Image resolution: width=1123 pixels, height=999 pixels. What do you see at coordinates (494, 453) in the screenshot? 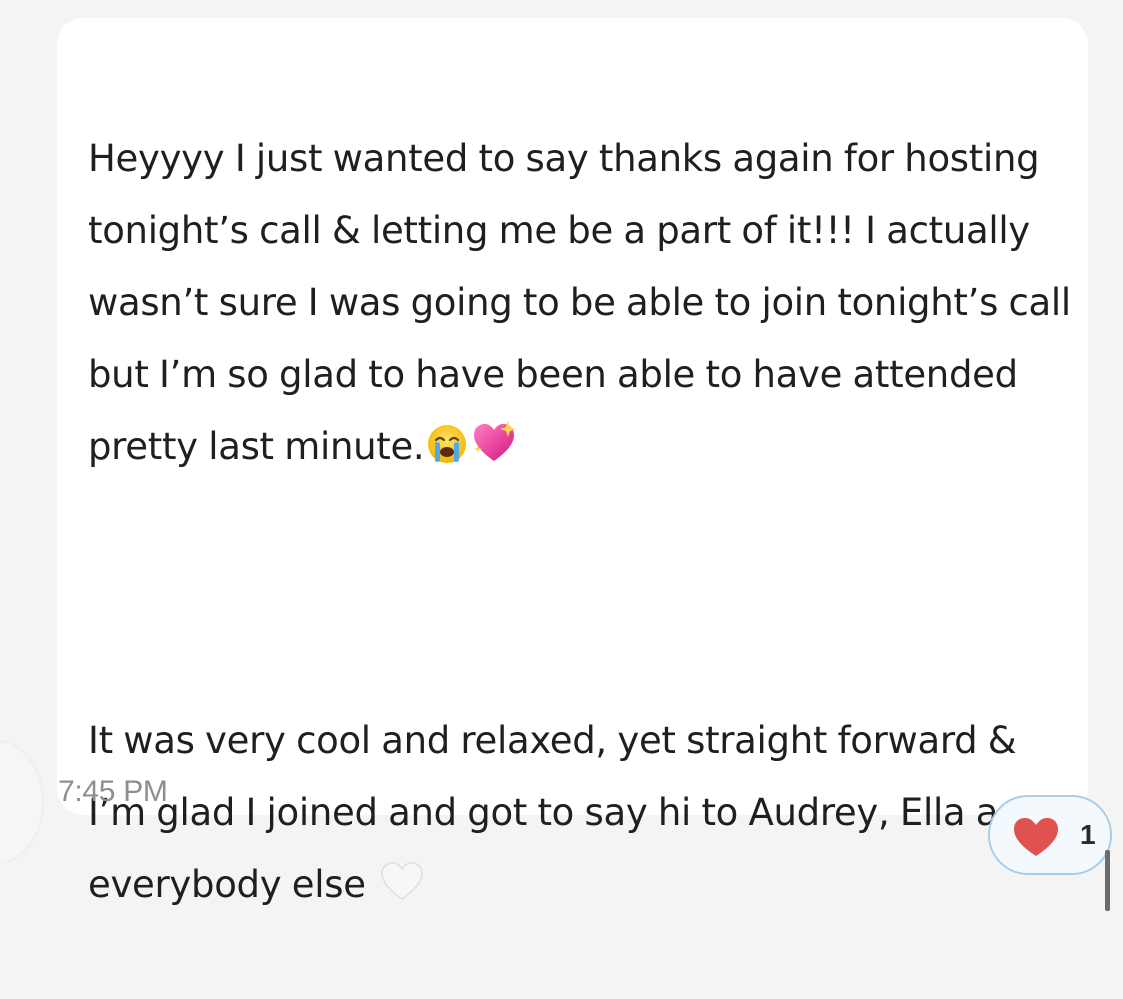
I see `sparkling-heart-icon` at bounding box center [494, 453].